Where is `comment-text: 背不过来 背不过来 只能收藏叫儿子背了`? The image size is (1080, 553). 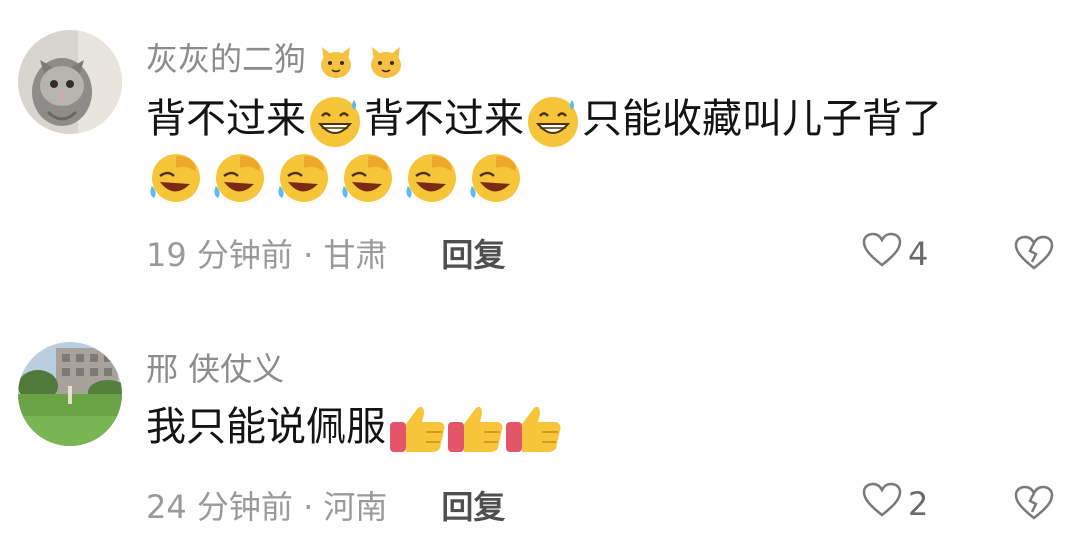 comment-text: 背不过来 背不过来 只能收藏叫儿子背了 is located at coordinates (544, 119).